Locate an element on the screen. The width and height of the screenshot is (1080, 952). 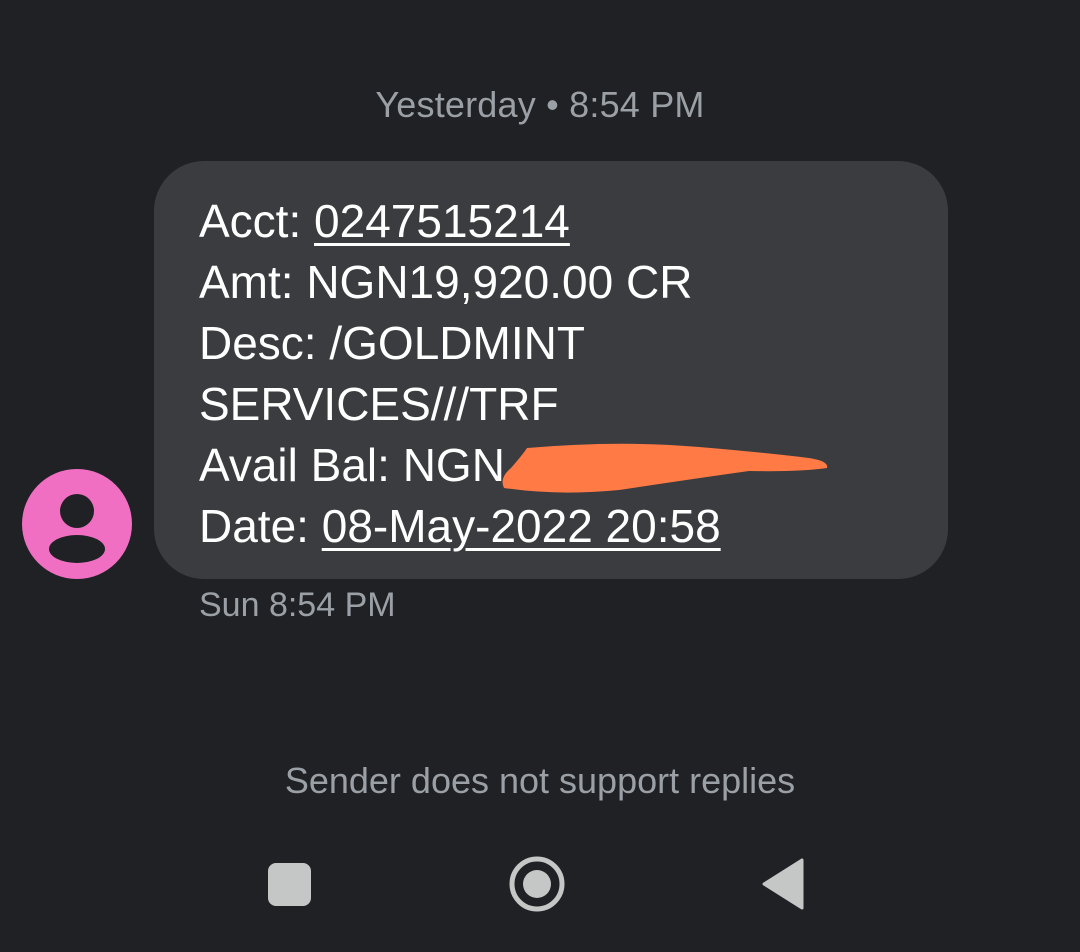
balance-label: Avail Bal: NGN is located at coordinates (352, 465).